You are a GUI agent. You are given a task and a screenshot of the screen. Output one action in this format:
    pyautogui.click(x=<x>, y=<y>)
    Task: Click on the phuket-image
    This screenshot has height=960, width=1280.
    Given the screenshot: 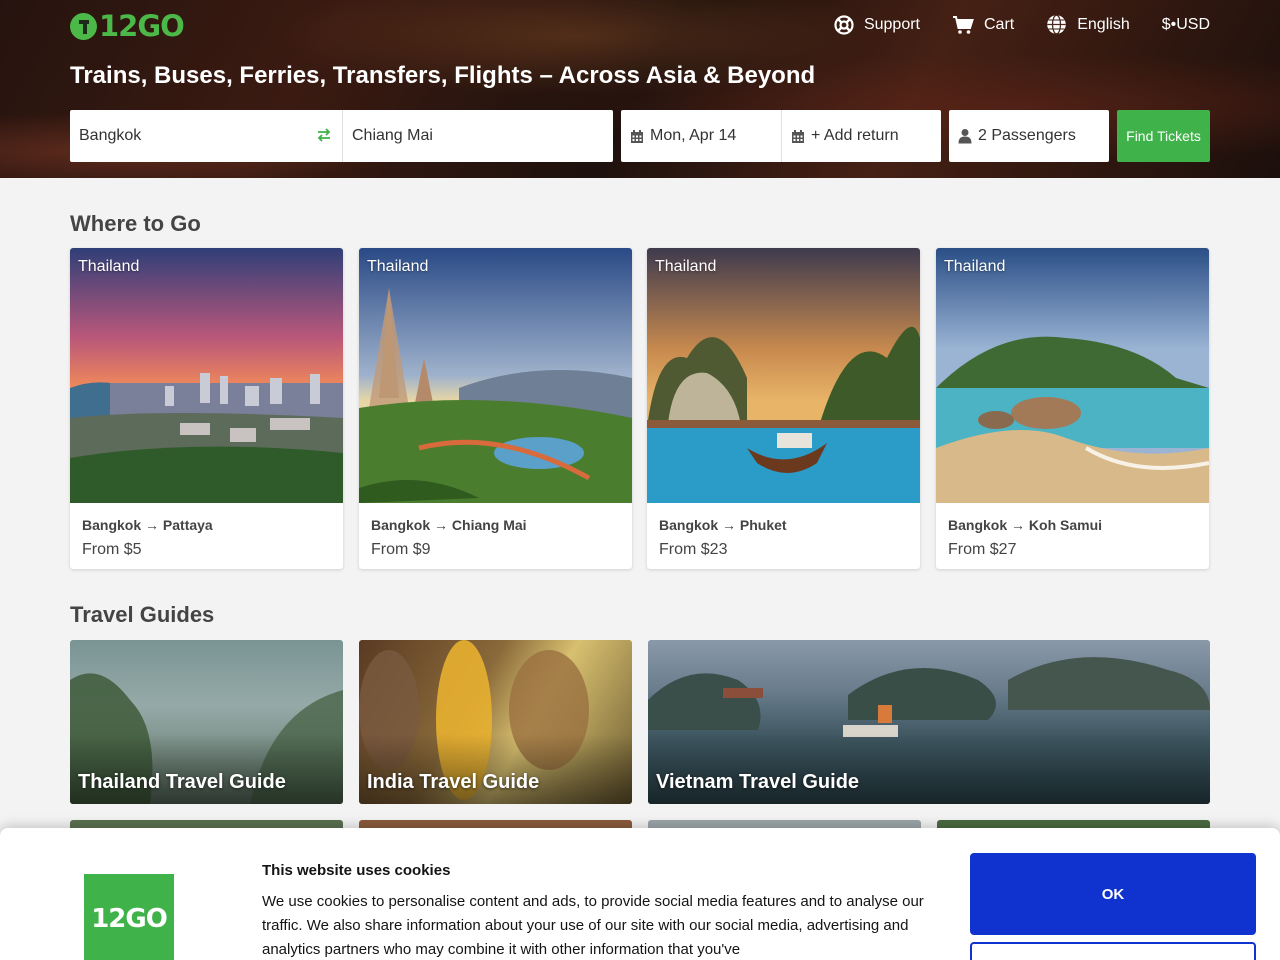 What is the action you would take?
    pyautogui.click(x=783, y=375)
    